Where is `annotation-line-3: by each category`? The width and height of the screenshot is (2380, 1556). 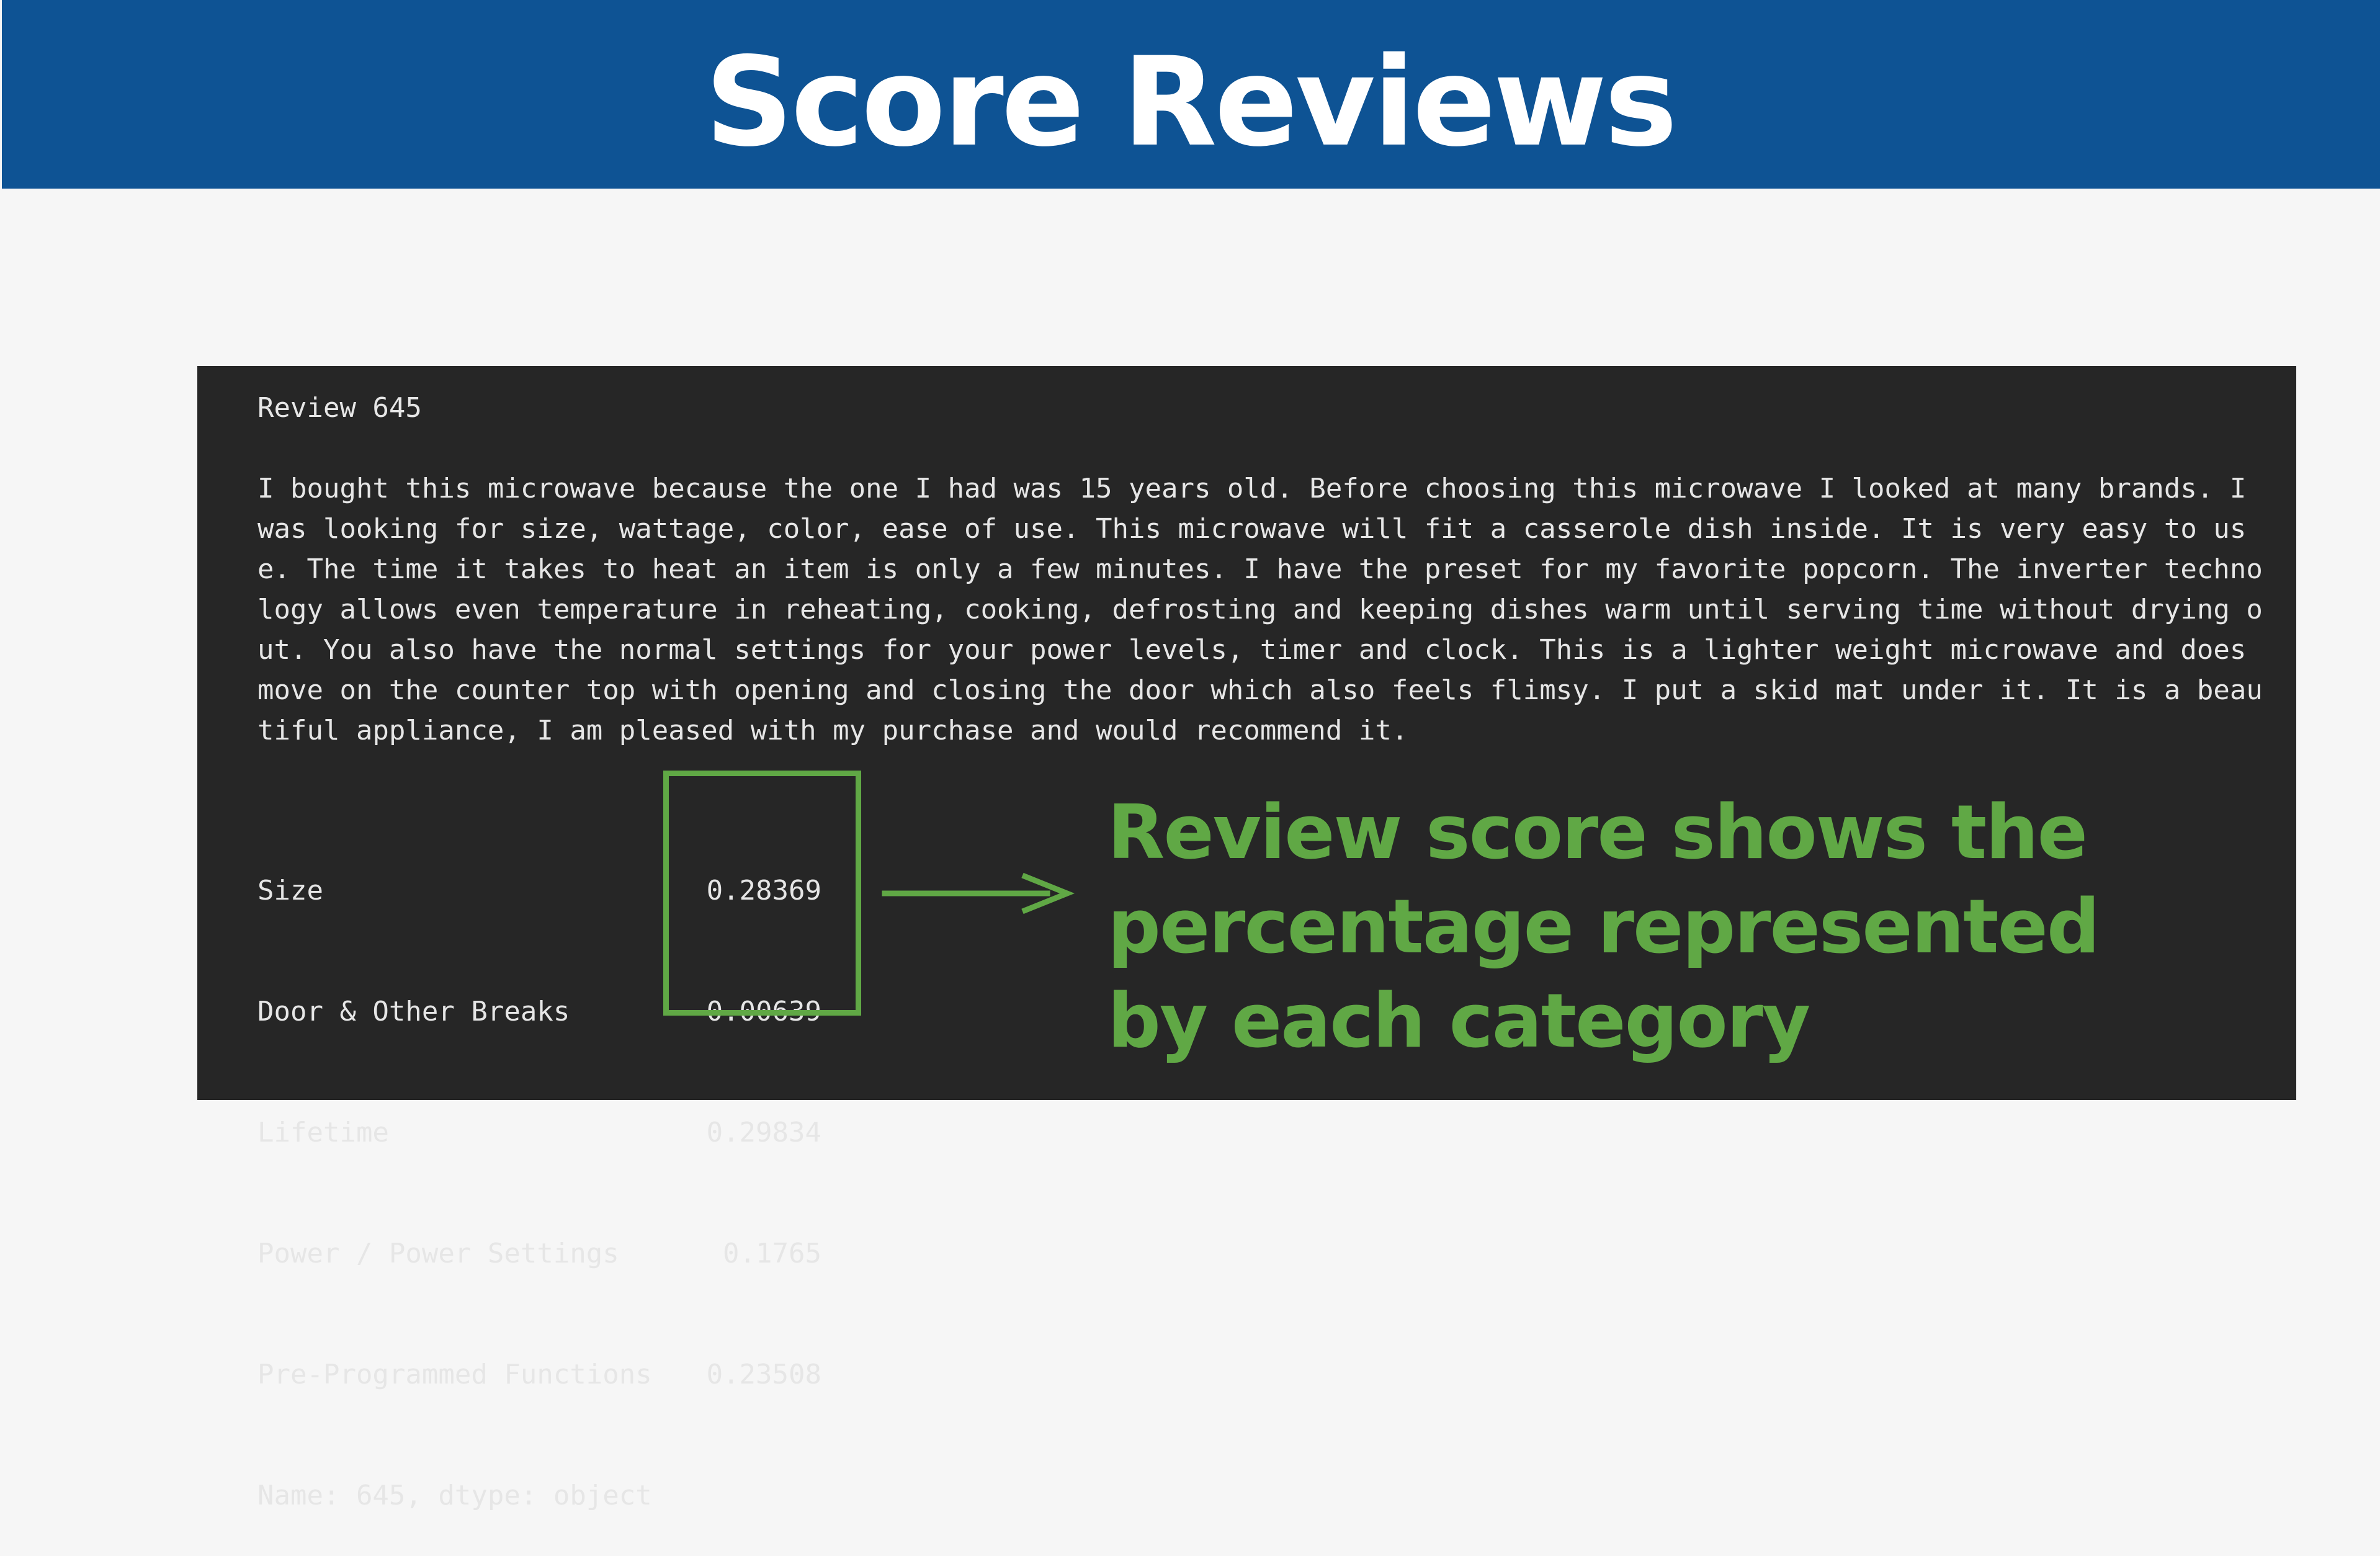 annotation-line-3: by each category is located at coordinates (1459, 1021).